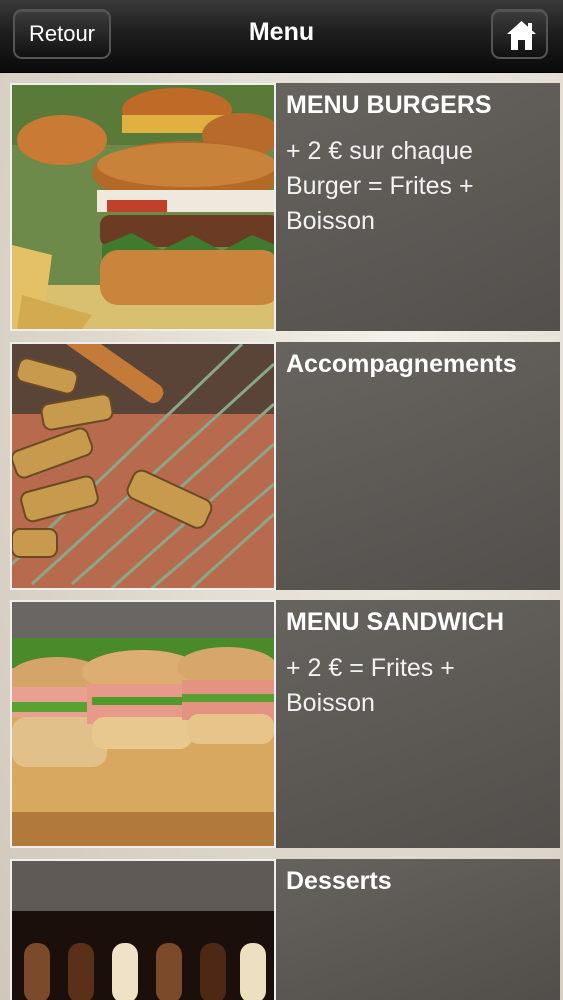 The image size is (563, 1000). Describe the element at coordinates (418, 466) in the screenshot. I see `accompagnements-panel: Accompagnements` at that location.